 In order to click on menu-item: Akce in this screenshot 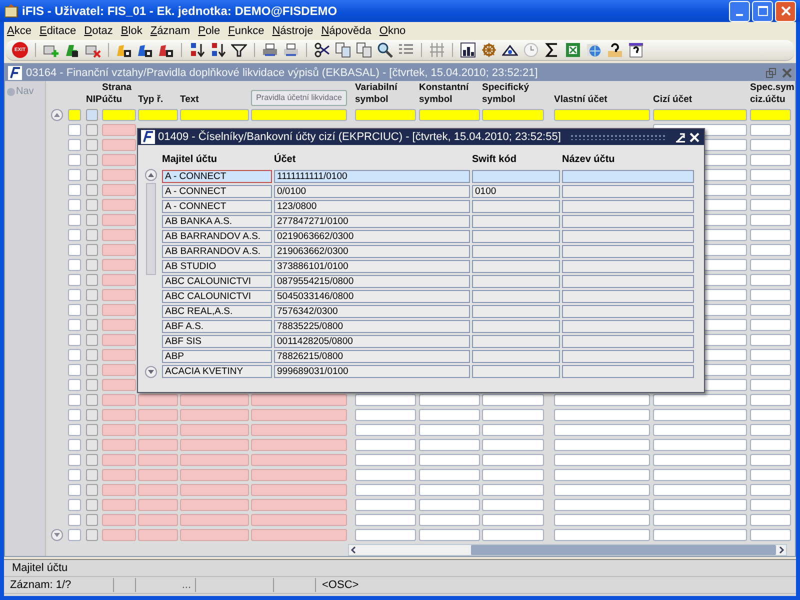, I will do `click(19, 31)`.